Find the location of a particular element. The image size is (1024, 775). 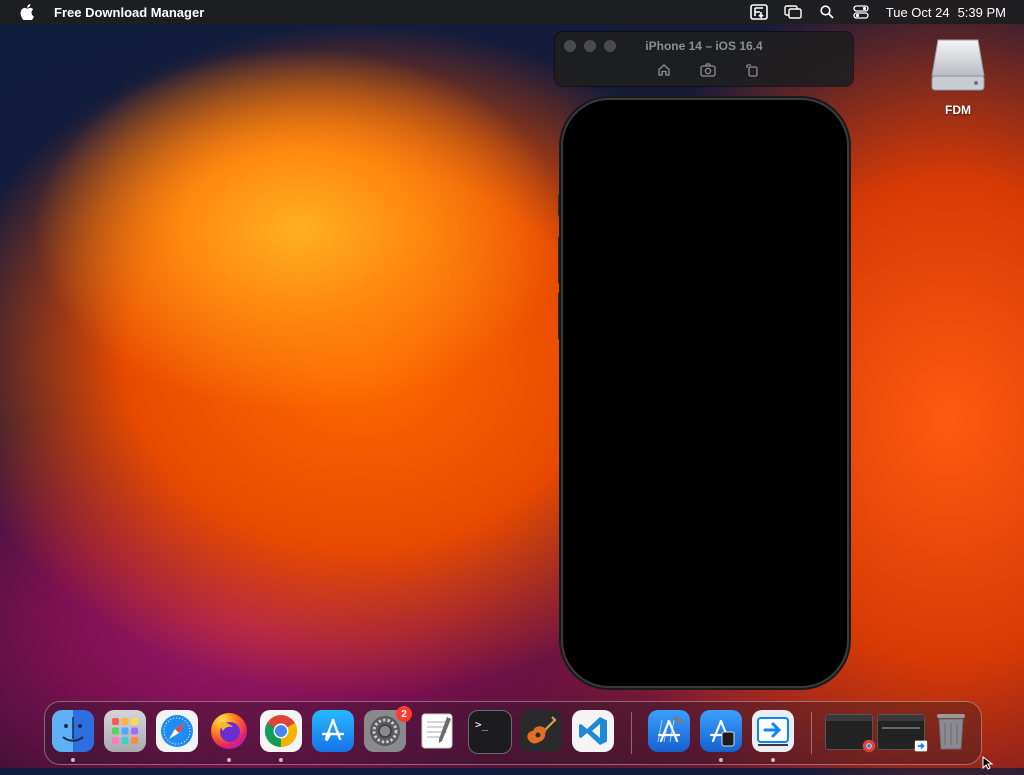

drive-label: FDM is located at coordinates (958, 110).